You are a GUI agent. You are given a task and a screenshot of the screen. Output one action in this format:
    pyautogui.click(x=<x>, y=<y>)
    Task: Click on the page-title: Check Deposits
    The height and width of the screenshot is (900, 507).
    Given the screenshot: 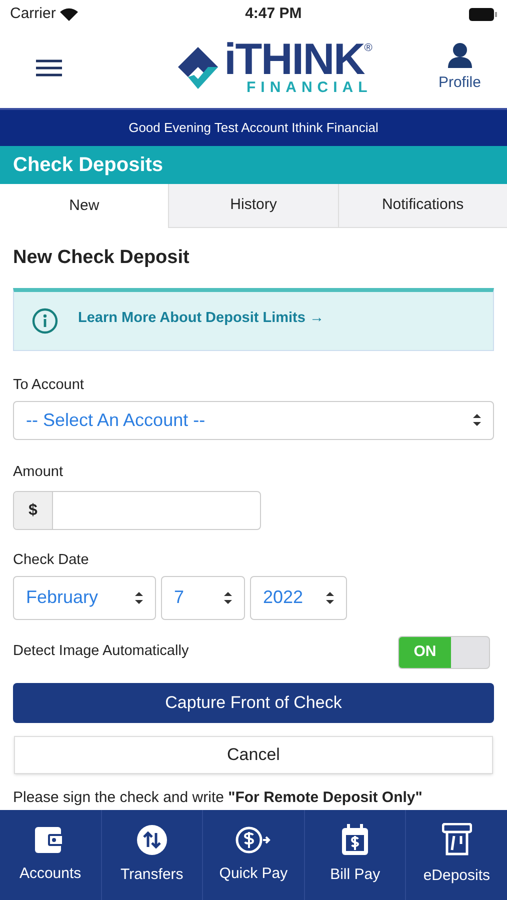 What is the action you would take?
    pyautogui.click(x=253, y=165)
    